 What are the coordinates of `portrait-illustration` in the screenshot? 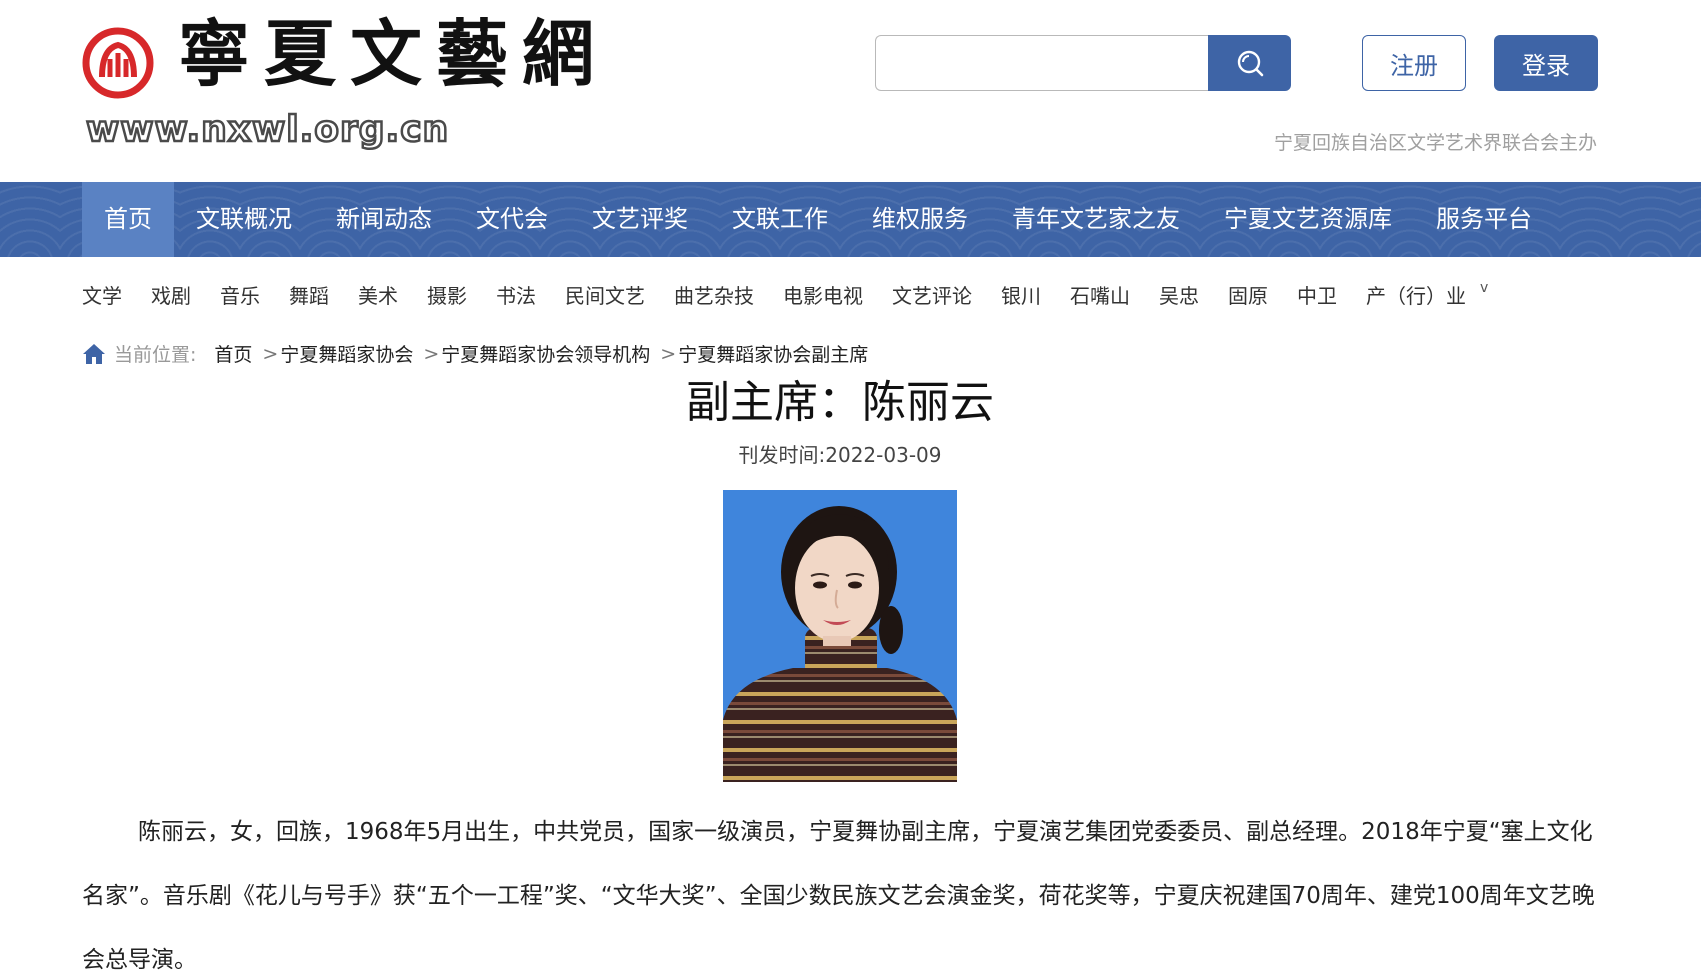 It's located at (840, 636).